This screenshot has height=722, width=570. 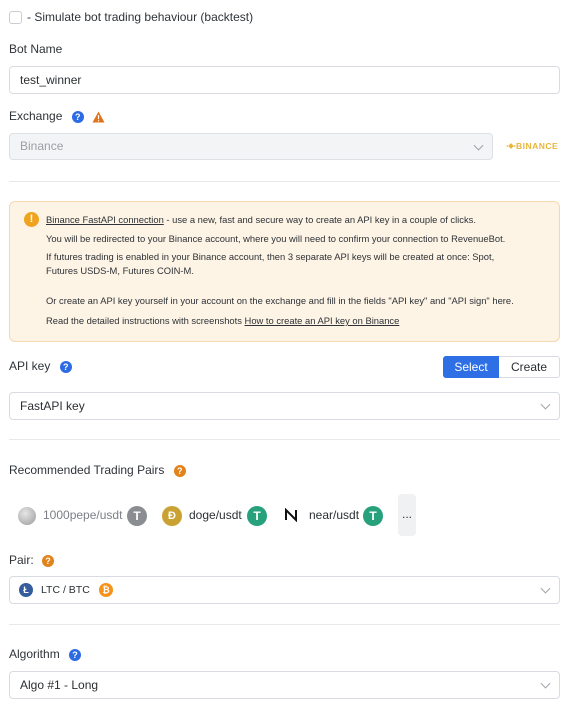 I want to click on pair-label: Pair: ?, so click(x=32, y=560).